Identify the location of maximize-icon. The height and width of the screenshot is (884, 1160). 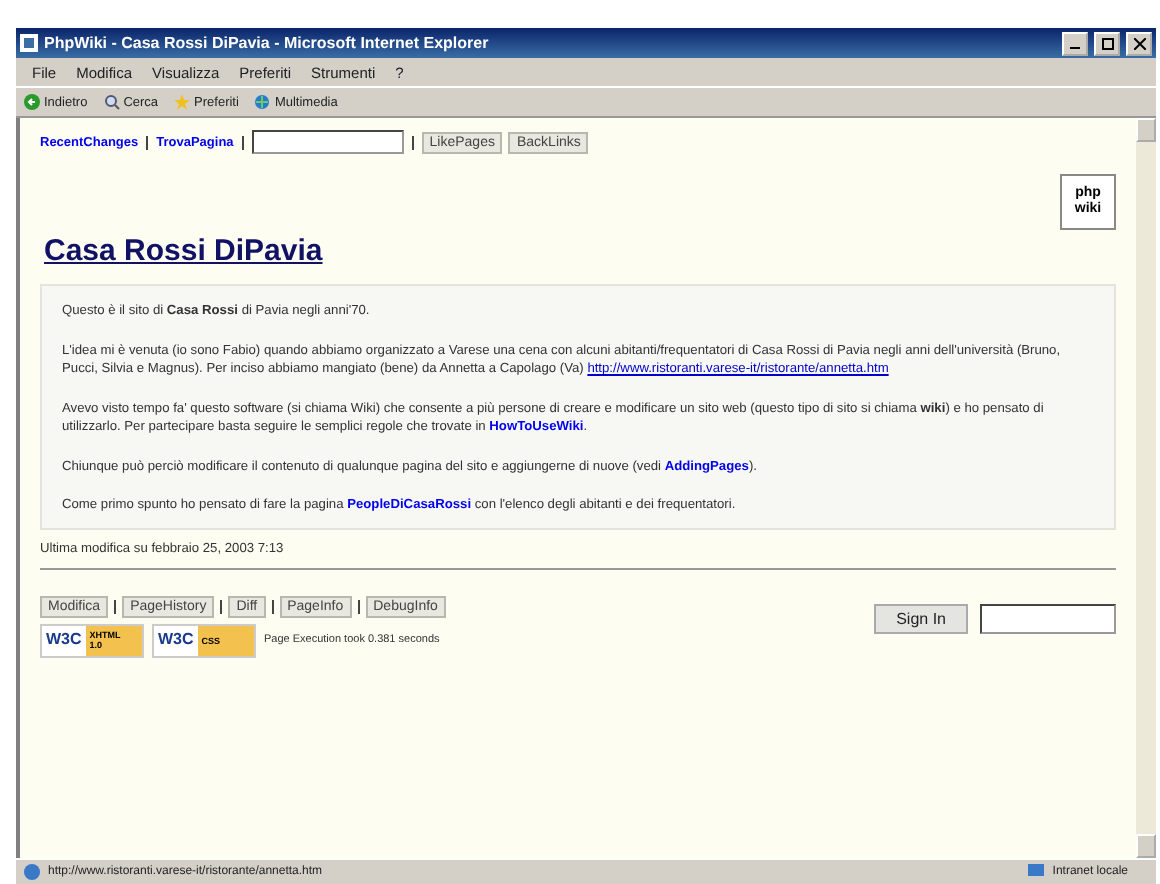
(1107, 43).